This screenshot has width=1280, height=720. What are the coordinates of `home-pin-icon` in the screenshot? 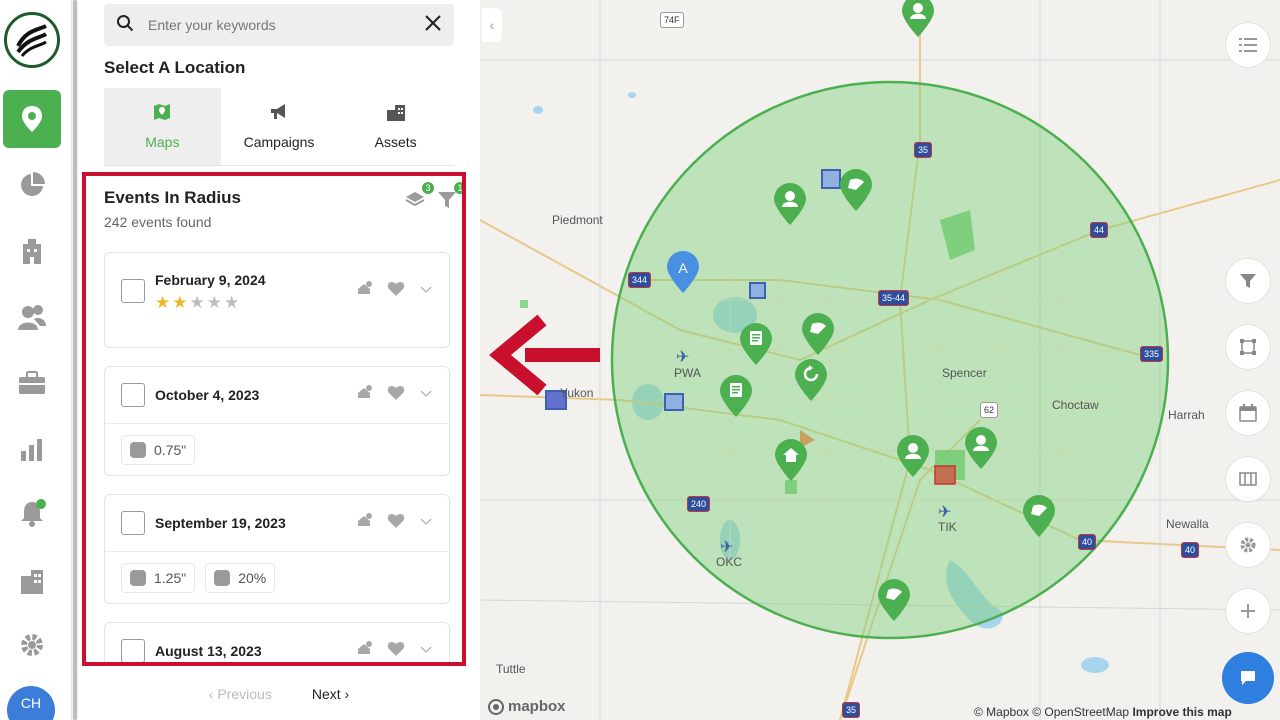 It's located at (791, 460).